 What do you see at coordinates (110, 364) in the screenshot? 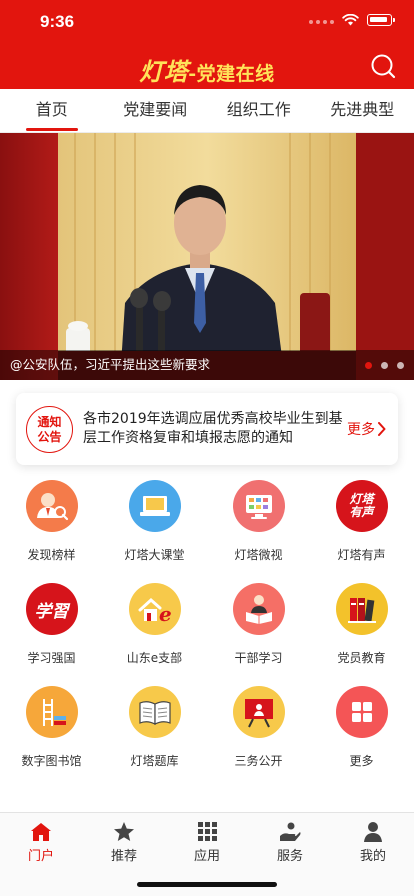
I see `banner-caption: @公安队伍，习近平提出这些新要求` at bounding box center [110, 364].